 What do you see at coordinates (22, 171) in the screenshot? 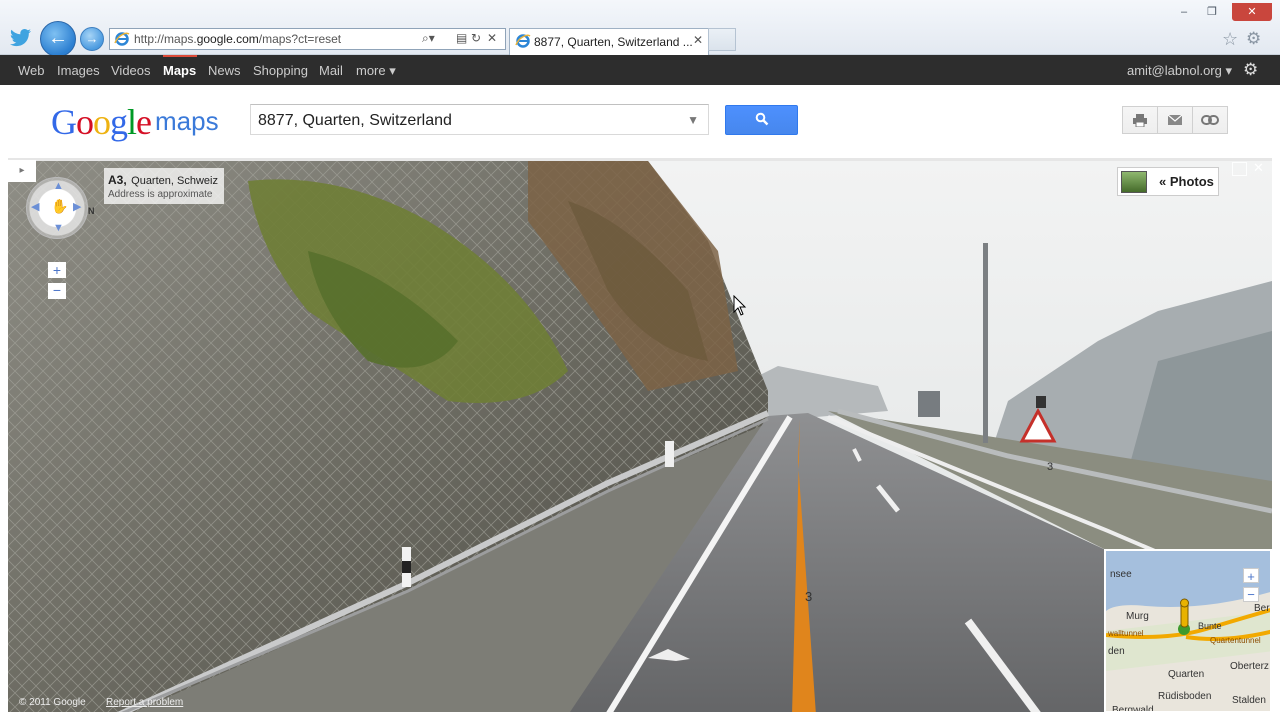
I see `panel-toggle-button: ▸` at bounding box center [22, 171].